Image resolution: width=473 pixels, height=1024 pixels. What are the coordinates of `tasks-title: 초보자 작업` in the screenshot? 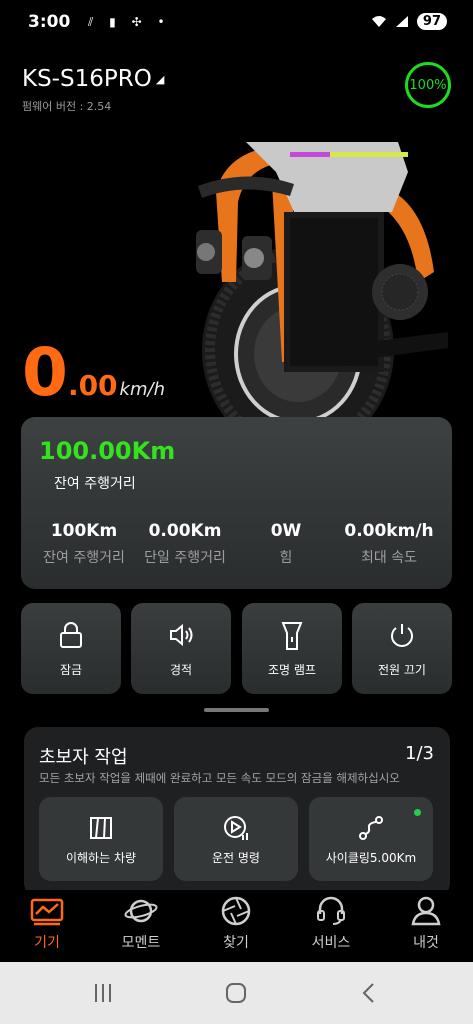 It's located at (83, 757).